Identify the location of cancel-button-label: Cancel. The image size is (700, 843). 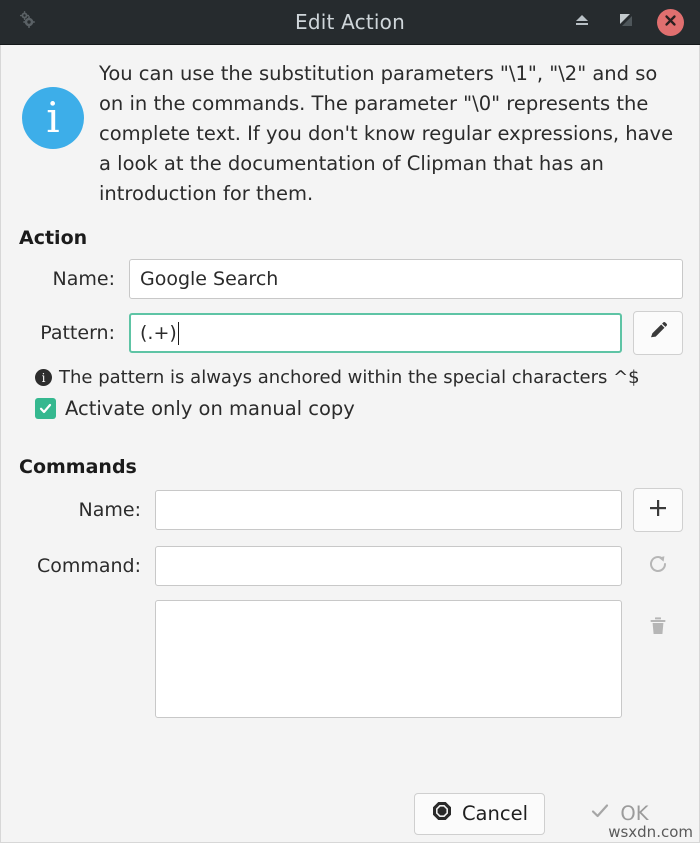
(494, 813).